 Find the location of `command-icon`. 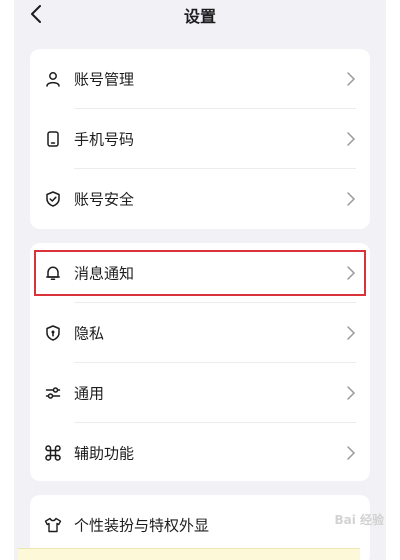

command-icon is located at coordinates (53, 453).